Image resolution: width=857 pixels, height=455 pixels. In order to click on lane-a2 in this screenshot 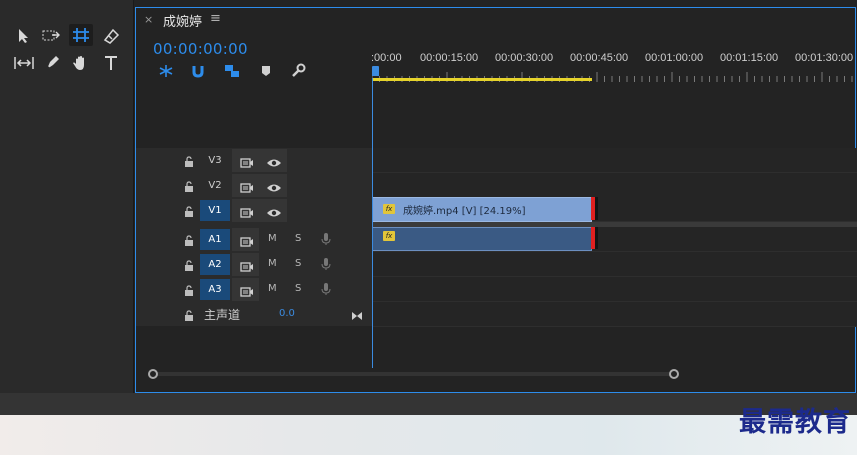, I will do `click(614, 264)`.